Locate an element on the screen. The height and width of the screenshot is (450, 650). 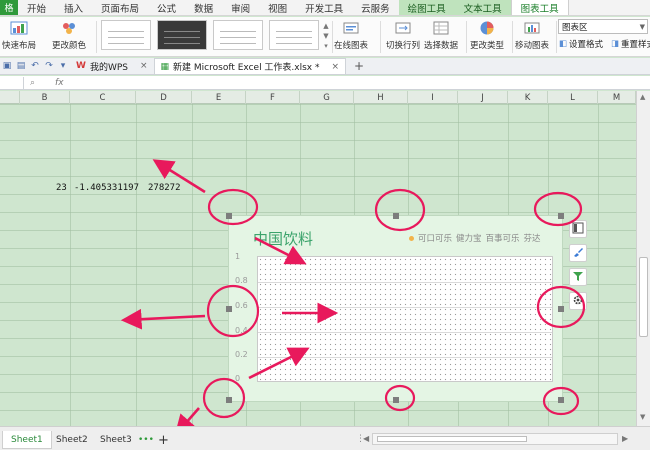
change-type-button: 更改类型 is located at coordinates (487, 35).